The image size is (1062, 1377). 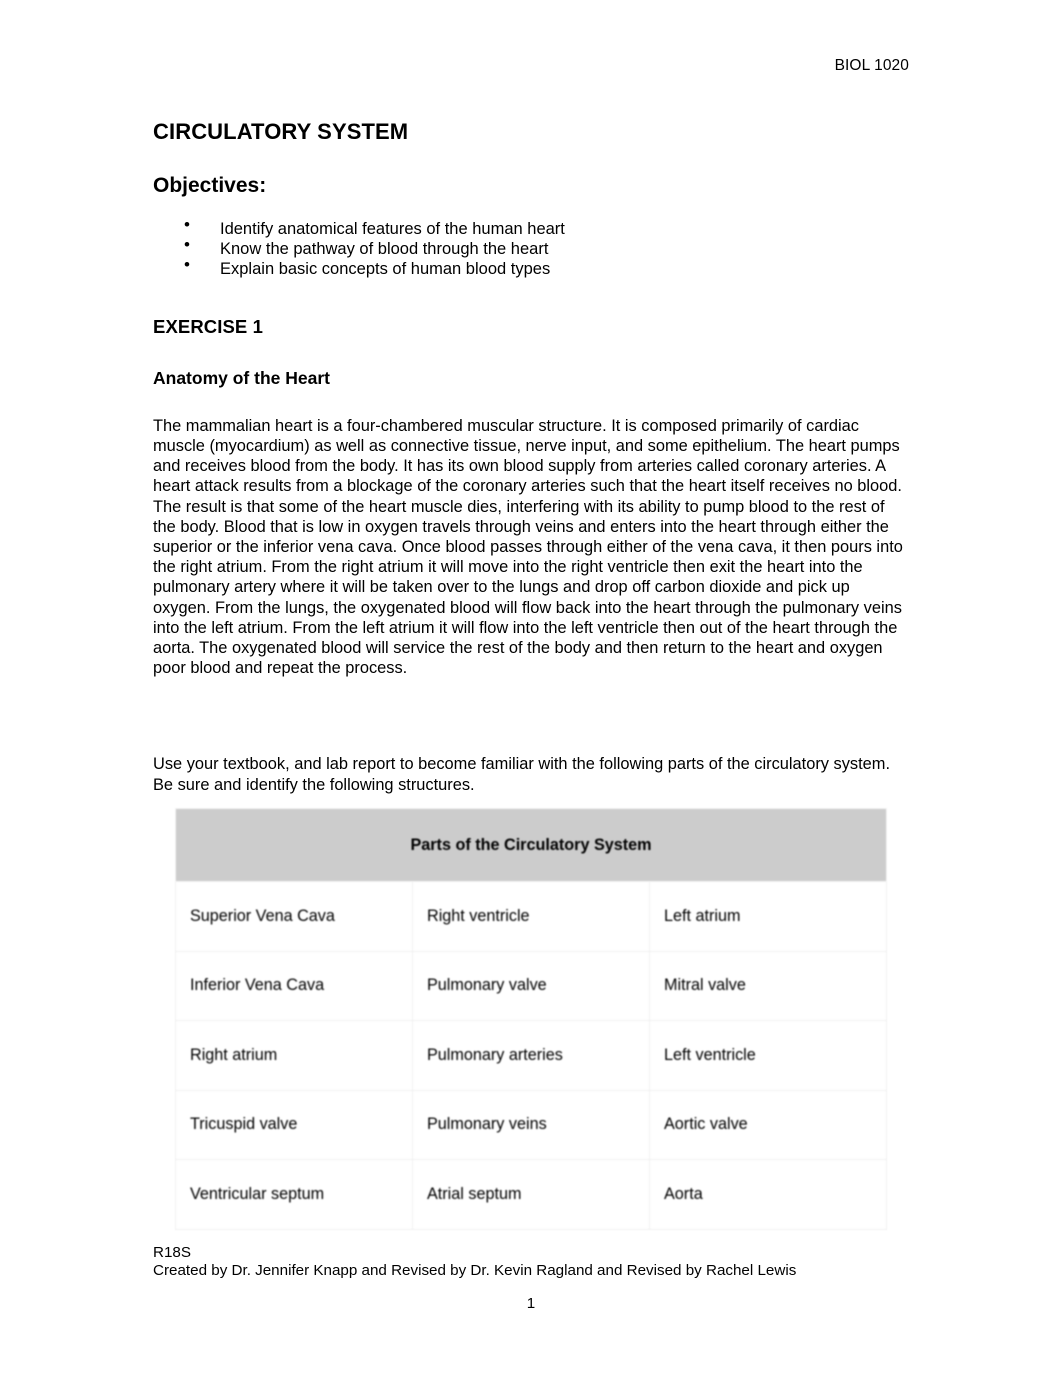 What do you see at coordinates (172, 1252) in the screenshot?
I see `footer-revision-code: R18S` at bounding box center [172, 1252].